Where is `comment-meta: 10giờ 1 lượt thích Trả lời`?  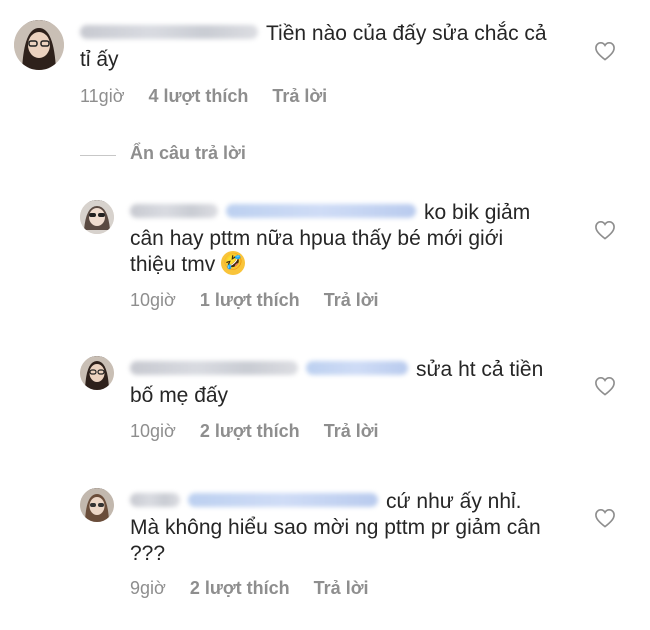
comment-meta: 10giờ 1 lượt thích Trả lời is located at coordinates (266, 300).